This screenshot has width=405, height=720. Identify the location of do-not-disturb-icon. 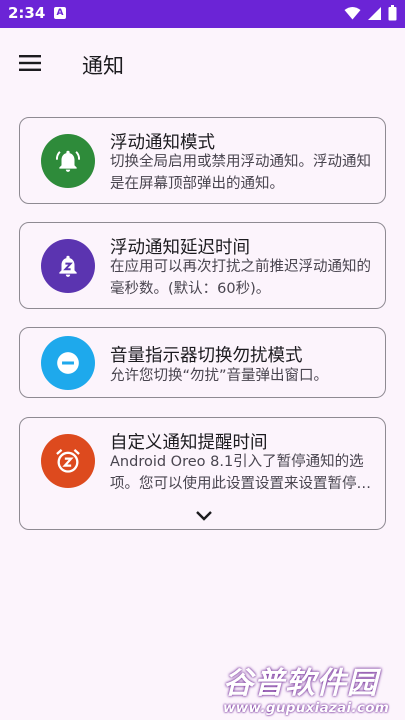
(68, 363).